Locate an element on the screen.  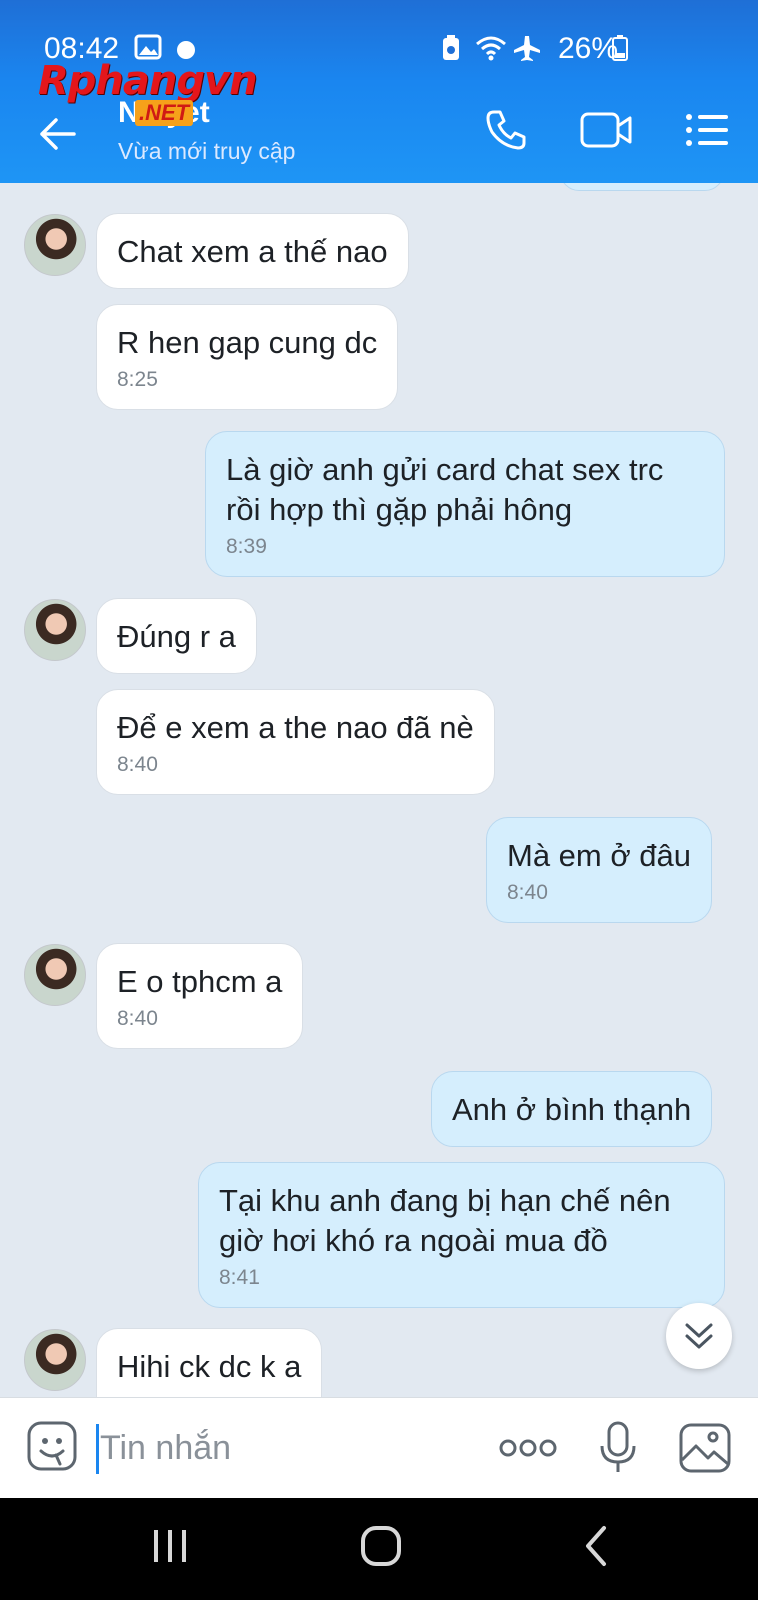
back-icon is located at coordinates (595, 1546).